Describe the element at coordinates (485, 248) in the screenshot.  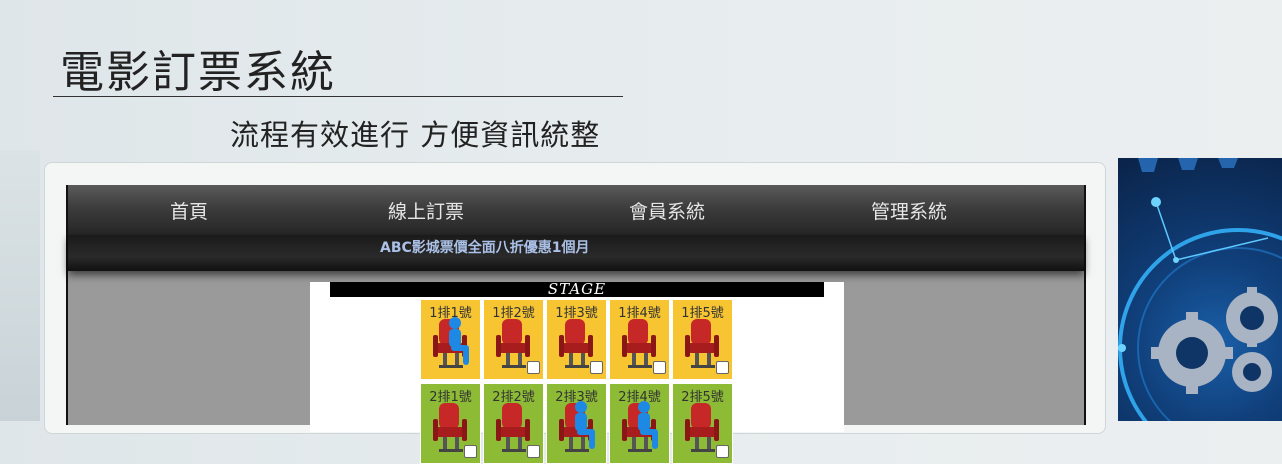
I see `announcement-text: ABC影城票價全面八折優惠1個月` at that location.